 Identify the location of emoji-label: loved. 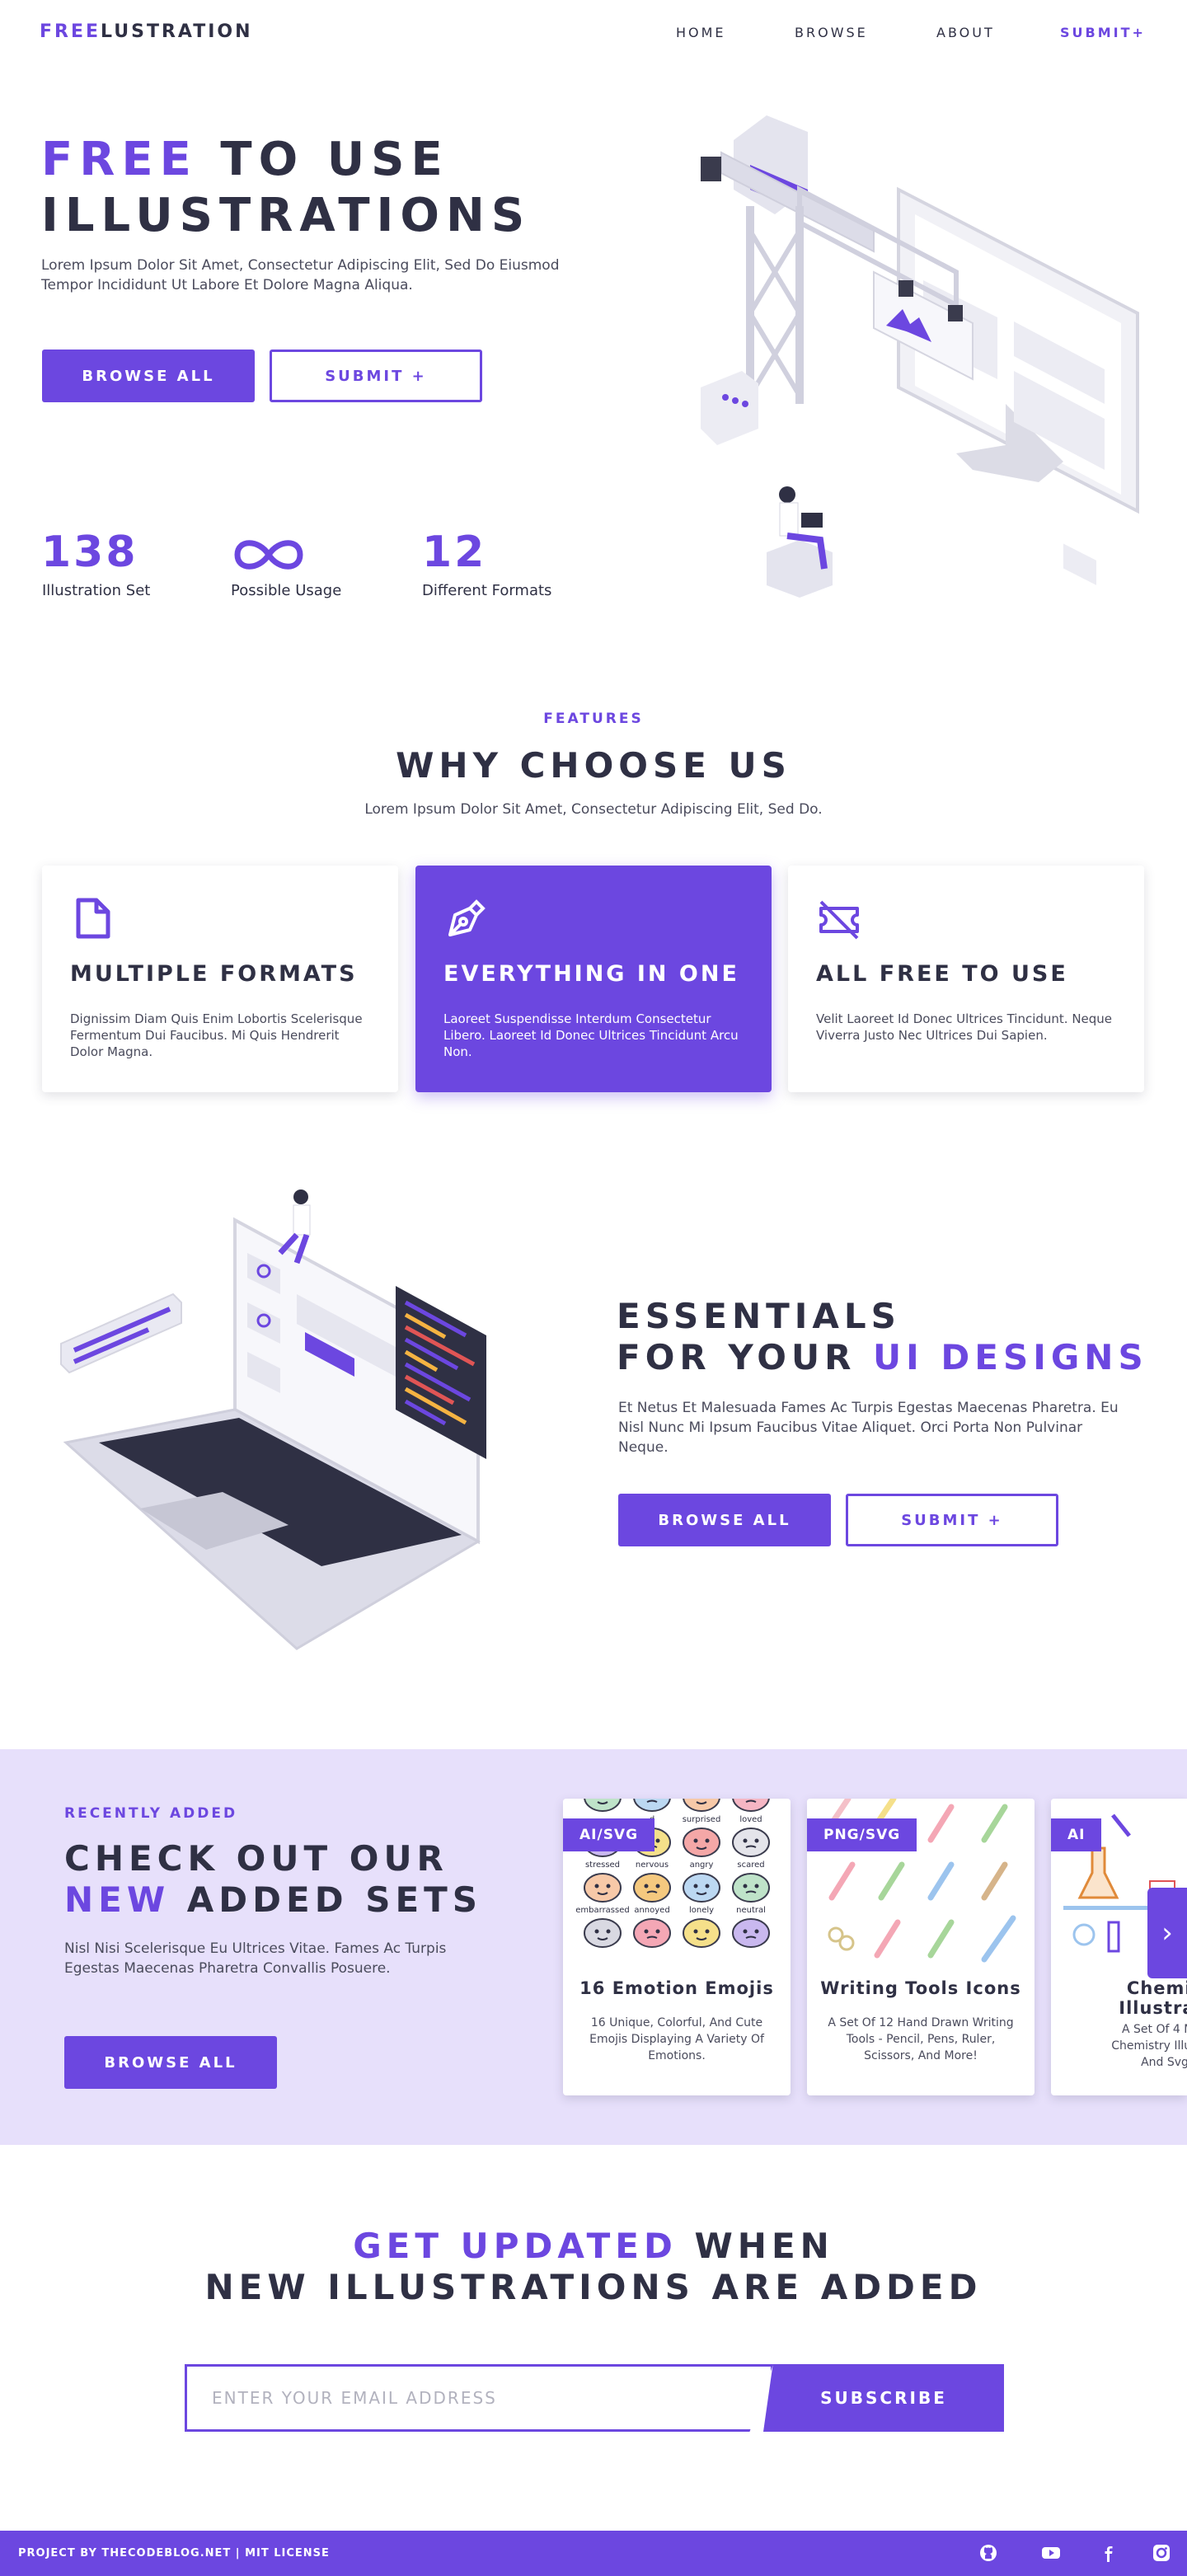
(750, 1819).